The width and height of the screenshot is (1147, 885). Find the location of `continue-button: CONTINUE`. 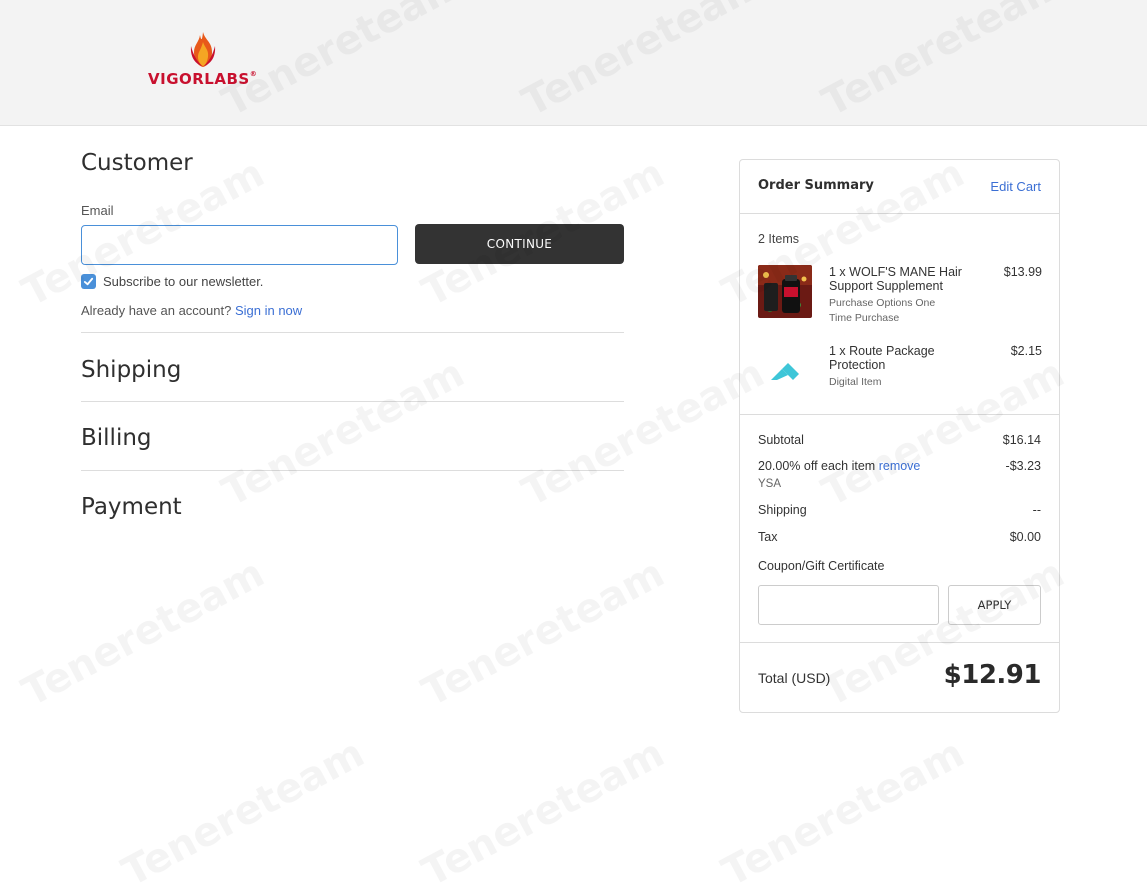

continue-button: CONTINUE is located at coordinates (519, 244).